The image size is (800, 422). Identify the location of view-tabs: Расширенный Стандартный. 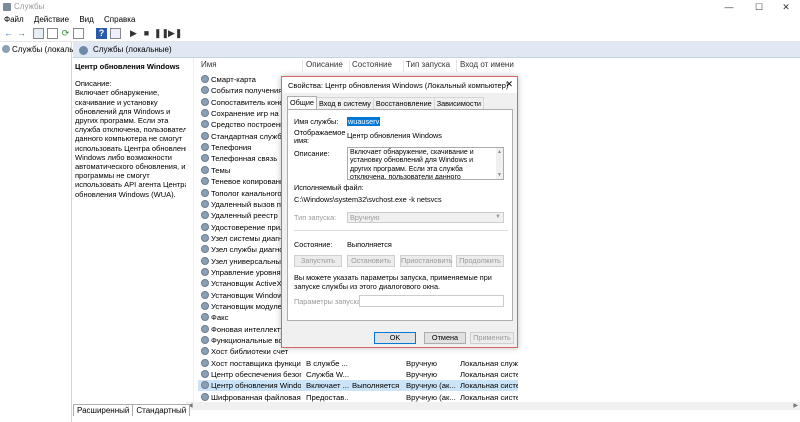
(132, 410).